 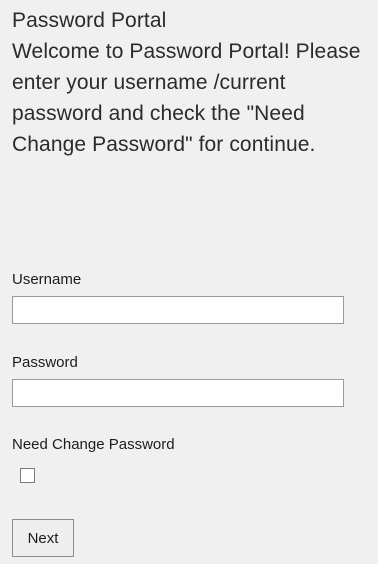 What do you see at coordinates (45, 362) in the screenshot?
I see `password-label: Password` at bounding box center [45, 362].